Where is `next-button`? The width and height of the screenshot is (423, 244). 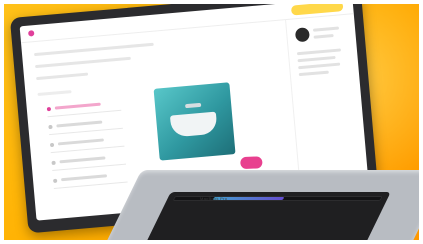
next-button is located at coordinates (251, 163).